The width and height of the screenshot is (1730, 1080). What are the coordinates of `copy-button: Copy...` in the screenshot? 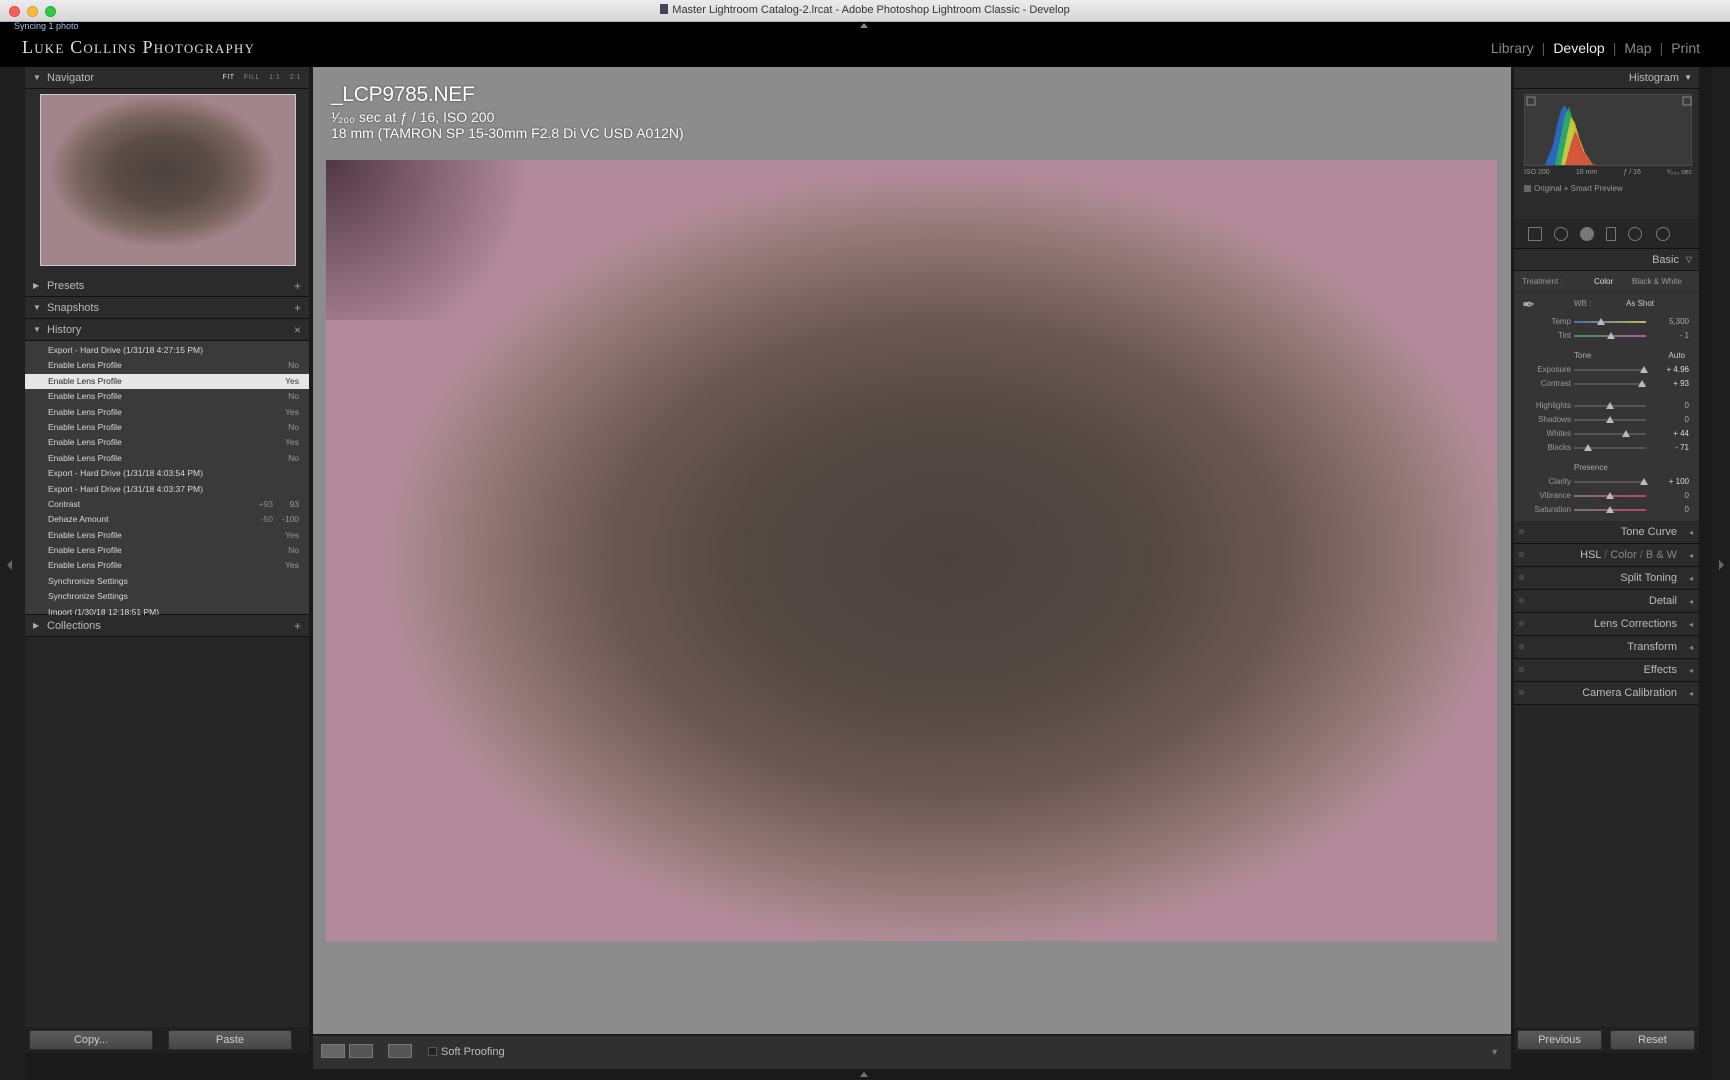 It's located at (91, 1040).